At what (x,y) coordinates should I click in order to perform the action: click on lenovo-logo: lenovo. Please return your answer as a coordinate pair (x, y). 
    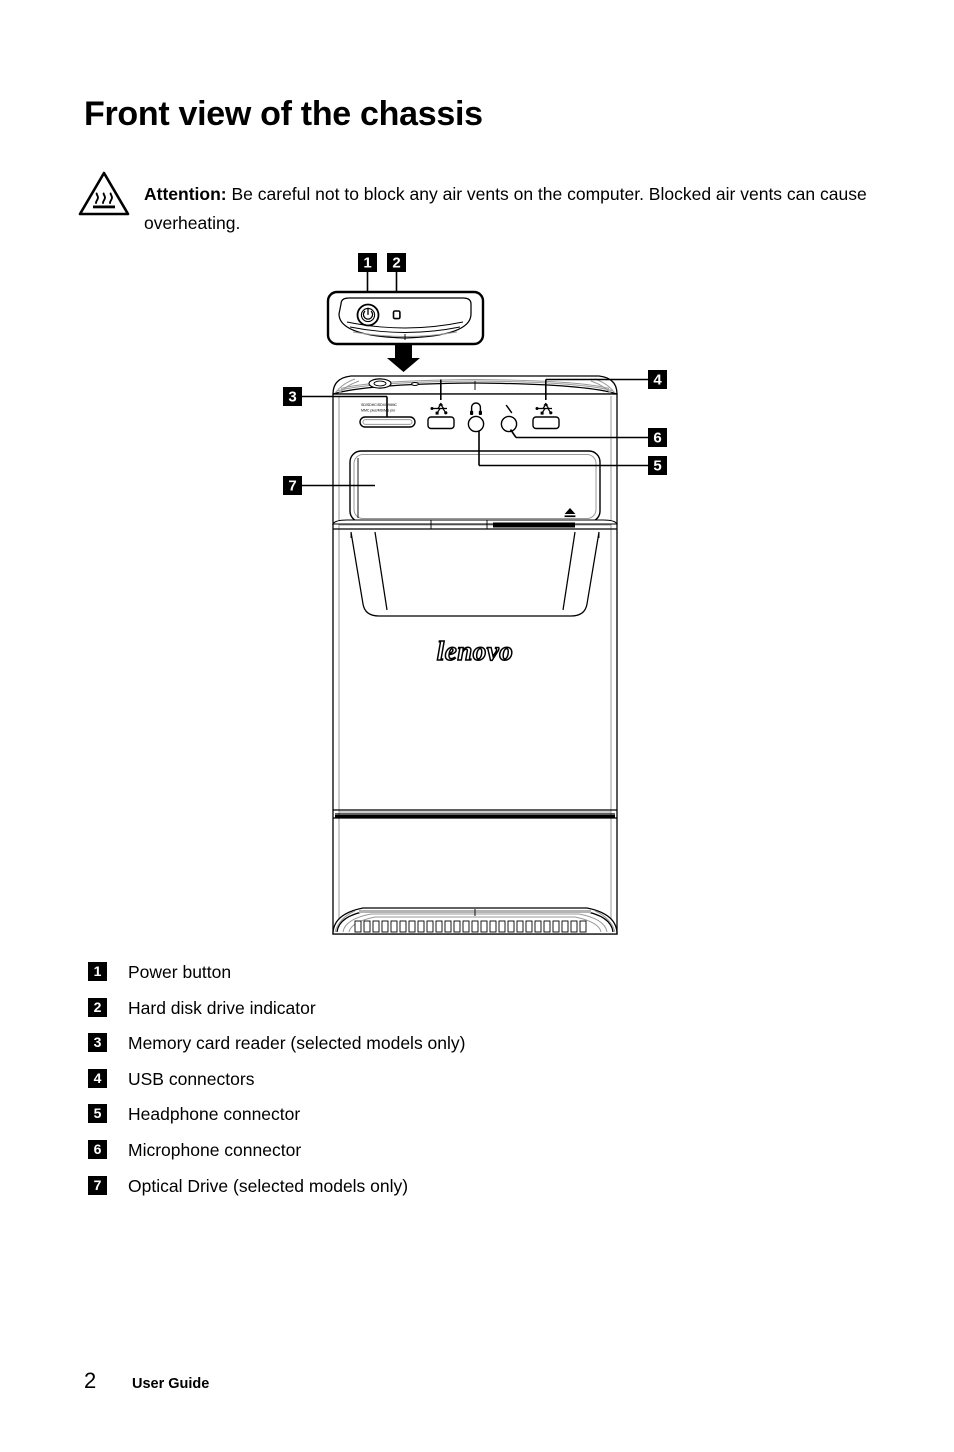
    Looking at the image, I should click on (475, 651).